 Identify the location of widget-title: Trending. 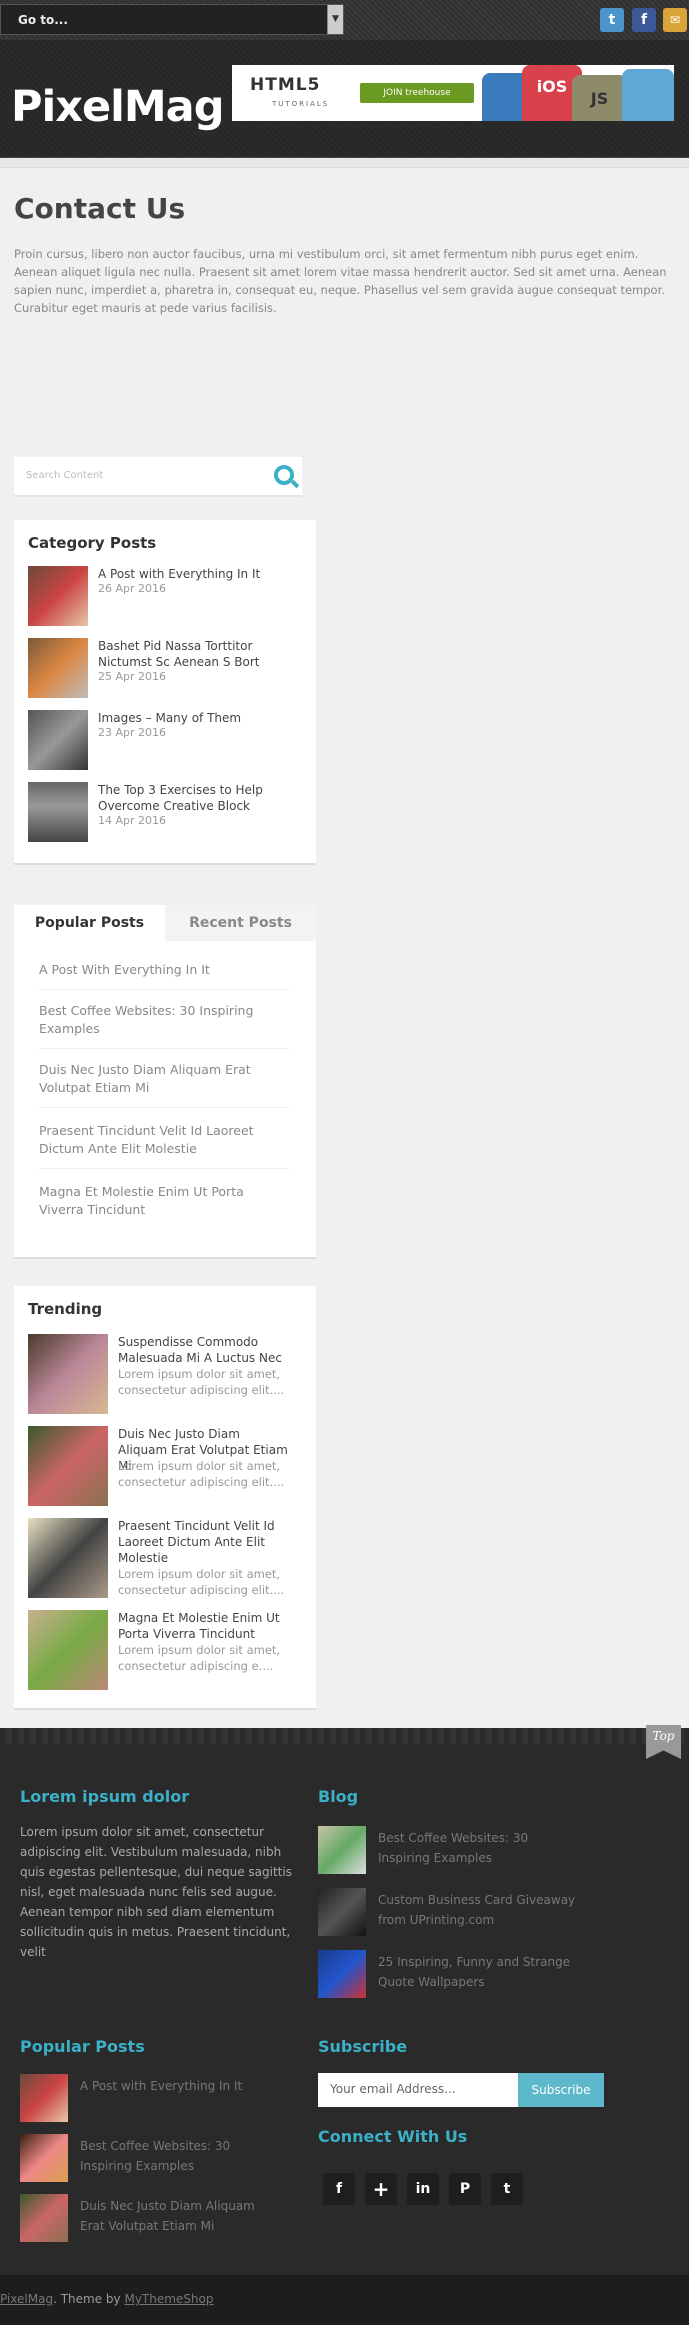
(65, 1309).